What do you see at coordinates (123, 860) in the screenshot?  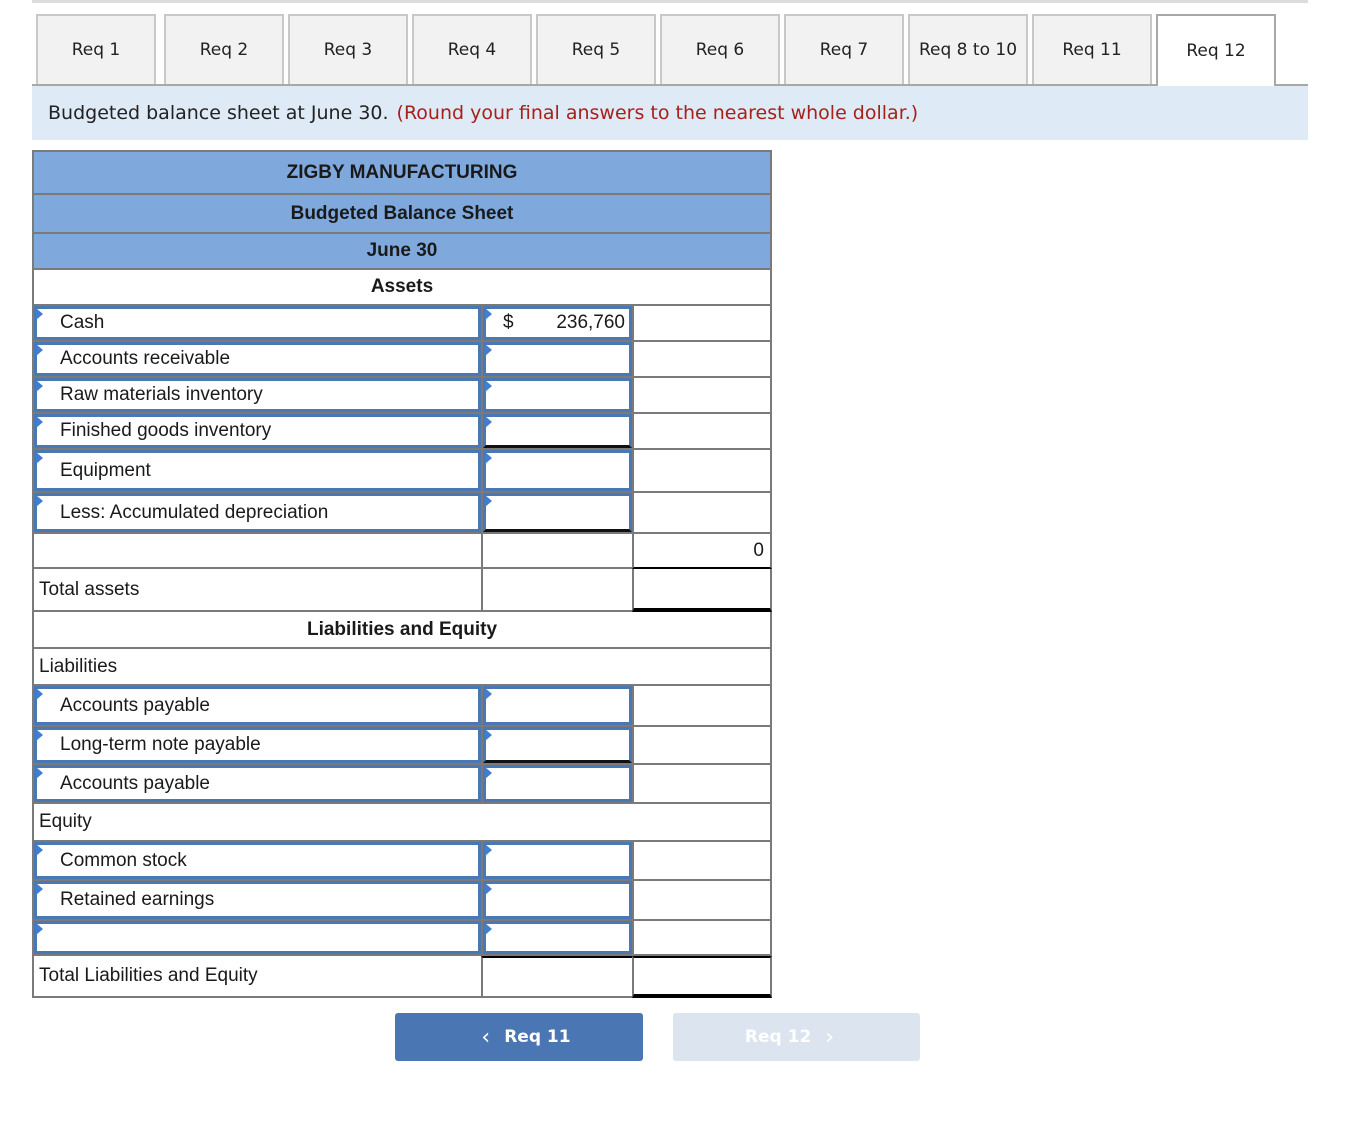 I see `account-label: Common stock` at bounding box center [123, 860].